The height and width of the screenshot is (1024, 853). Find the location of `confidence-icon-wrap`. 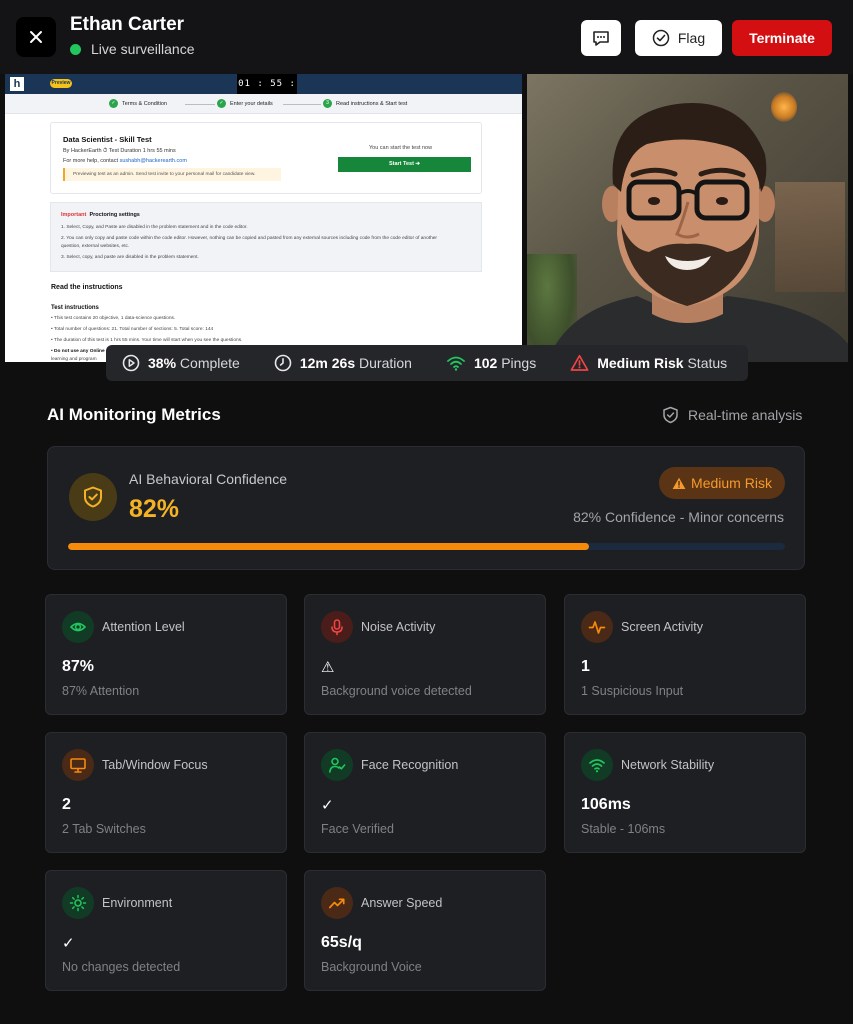

confidence-icon-wrap is located at coordinates (93, 497).